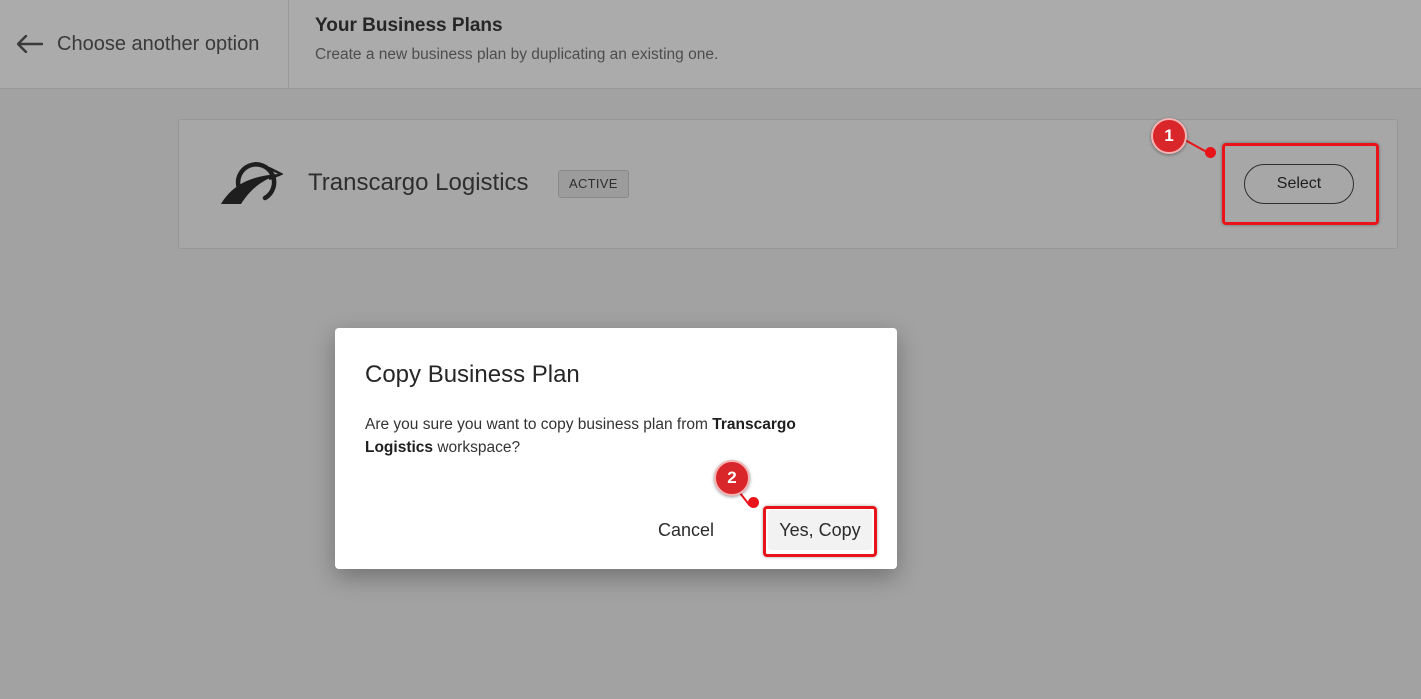  What do you see at coordinates (472, 374) in the screenshot?
I see `dialog-title: Copy Business Plan` at bounding box center [472, 374].